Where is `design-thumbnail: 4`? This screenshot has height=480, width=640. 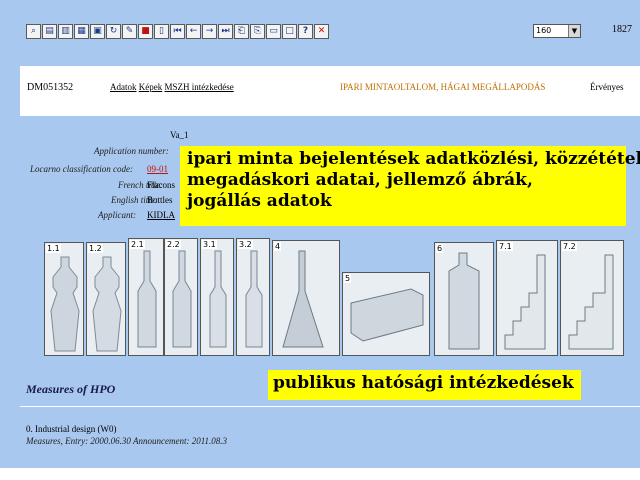
design-thumbnail: 4 is located at coordinates (306, 298).